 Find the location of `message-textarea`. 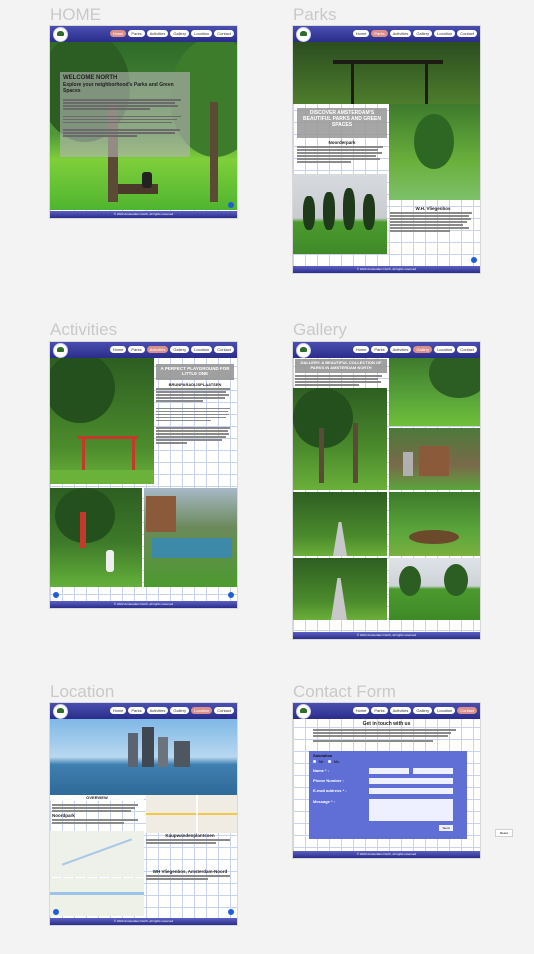

message-textarea is located at coordinates (411, 810).